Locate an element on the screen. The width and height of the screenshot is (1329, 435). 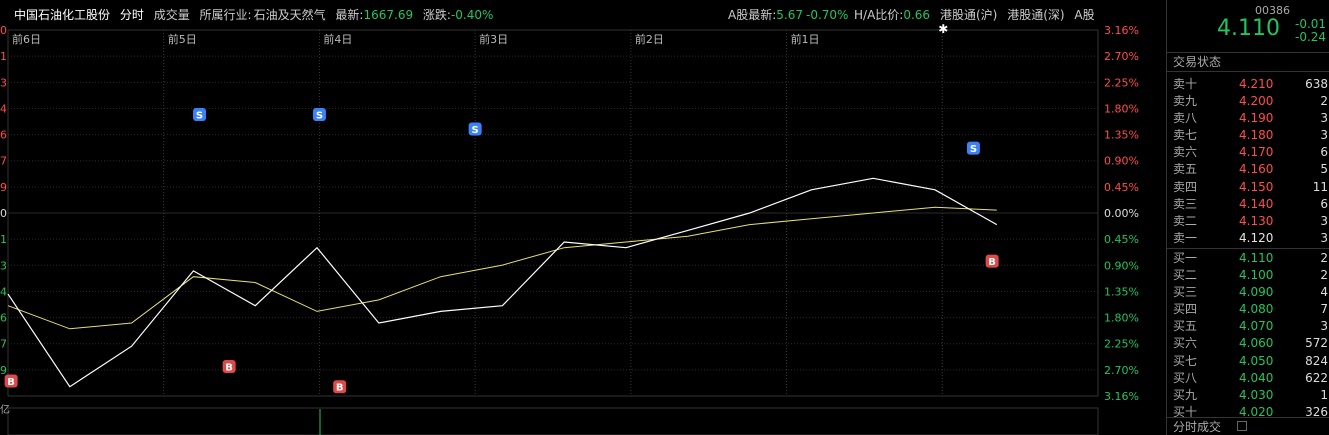
bid-row: 买四 4.080 7 is located at coordinates (1248, 309).